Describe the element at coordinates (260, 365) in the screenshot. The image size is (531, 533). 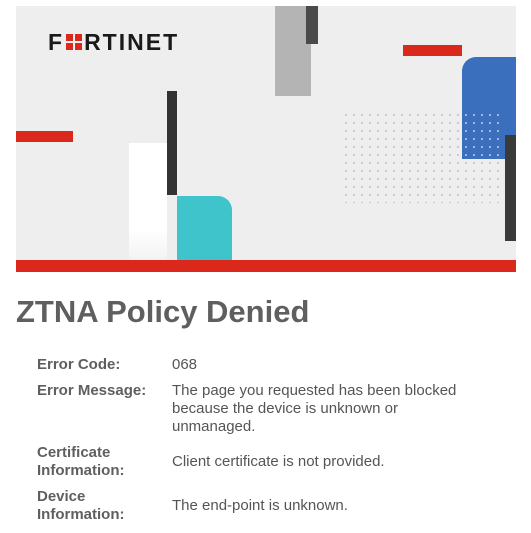
I see `table-row: Error Code: 068` at that location.